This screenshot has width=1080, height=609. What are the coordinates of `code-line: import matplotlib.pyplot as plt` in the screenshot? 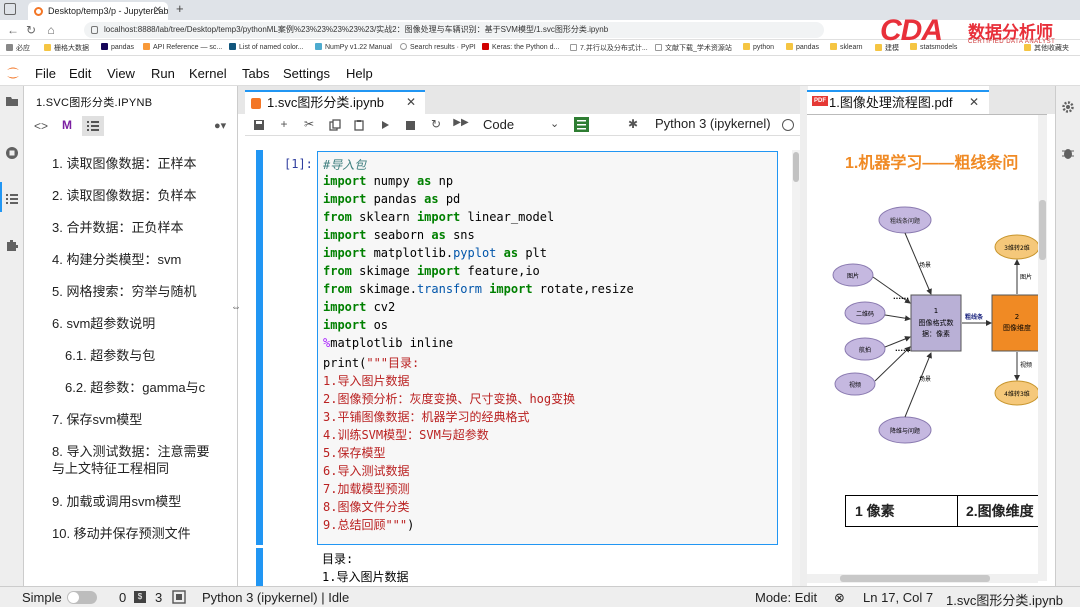 It's located at (435, 253).